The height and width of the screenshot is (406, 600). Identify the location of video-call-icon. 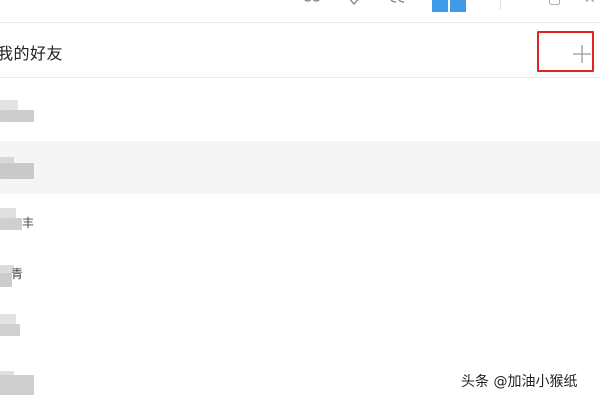
(398, 4).